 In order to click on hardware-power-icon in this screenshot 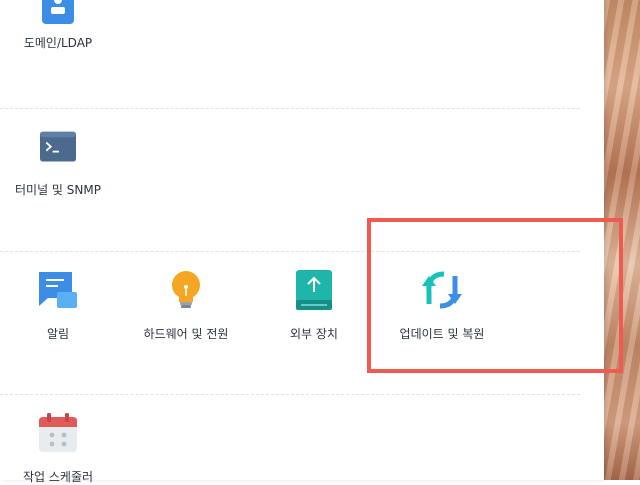, I will do `click(186, 289)`.